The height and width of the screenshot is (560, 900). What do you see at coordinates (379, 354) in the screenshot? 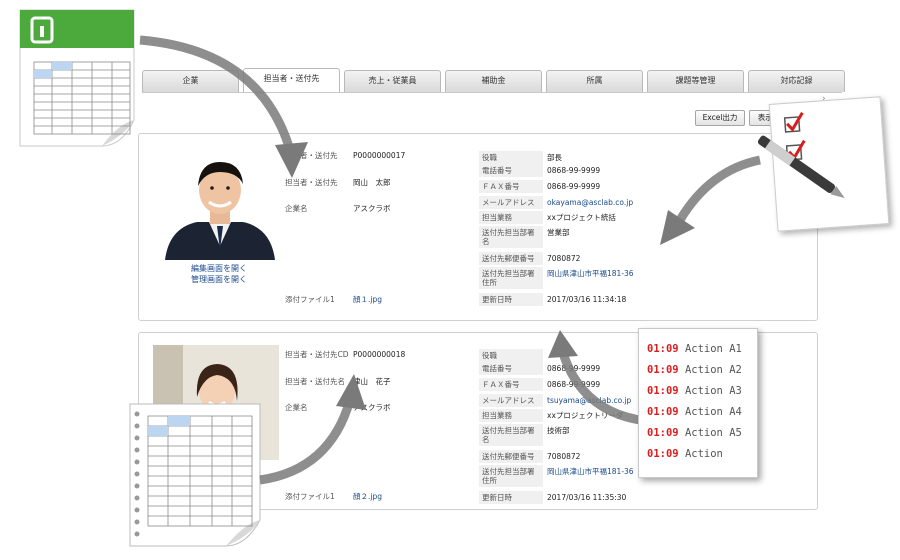
I see `field-value: P0000000018` at bounding box center [379, 354].